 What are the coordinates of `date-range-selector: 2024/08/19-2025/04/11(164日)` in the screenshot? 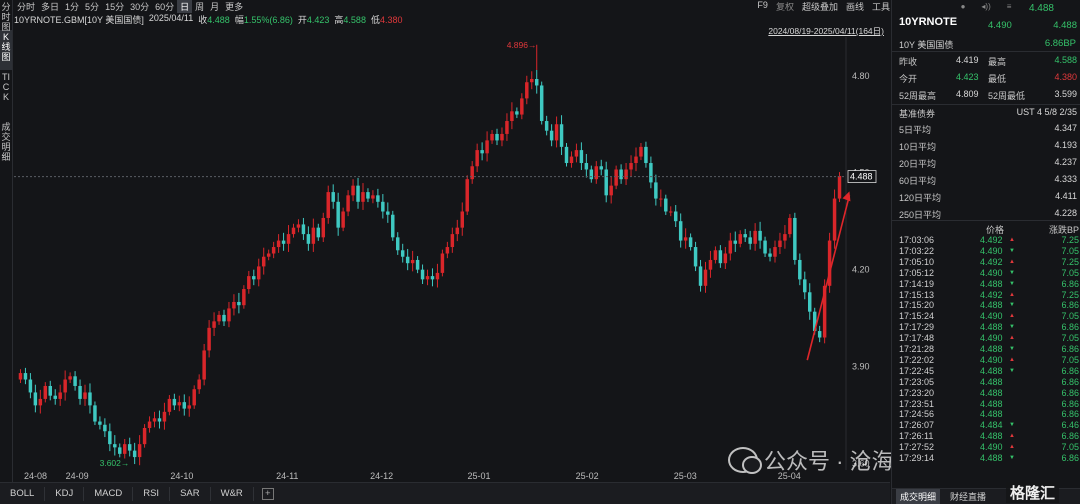 It's located at (826, 31).